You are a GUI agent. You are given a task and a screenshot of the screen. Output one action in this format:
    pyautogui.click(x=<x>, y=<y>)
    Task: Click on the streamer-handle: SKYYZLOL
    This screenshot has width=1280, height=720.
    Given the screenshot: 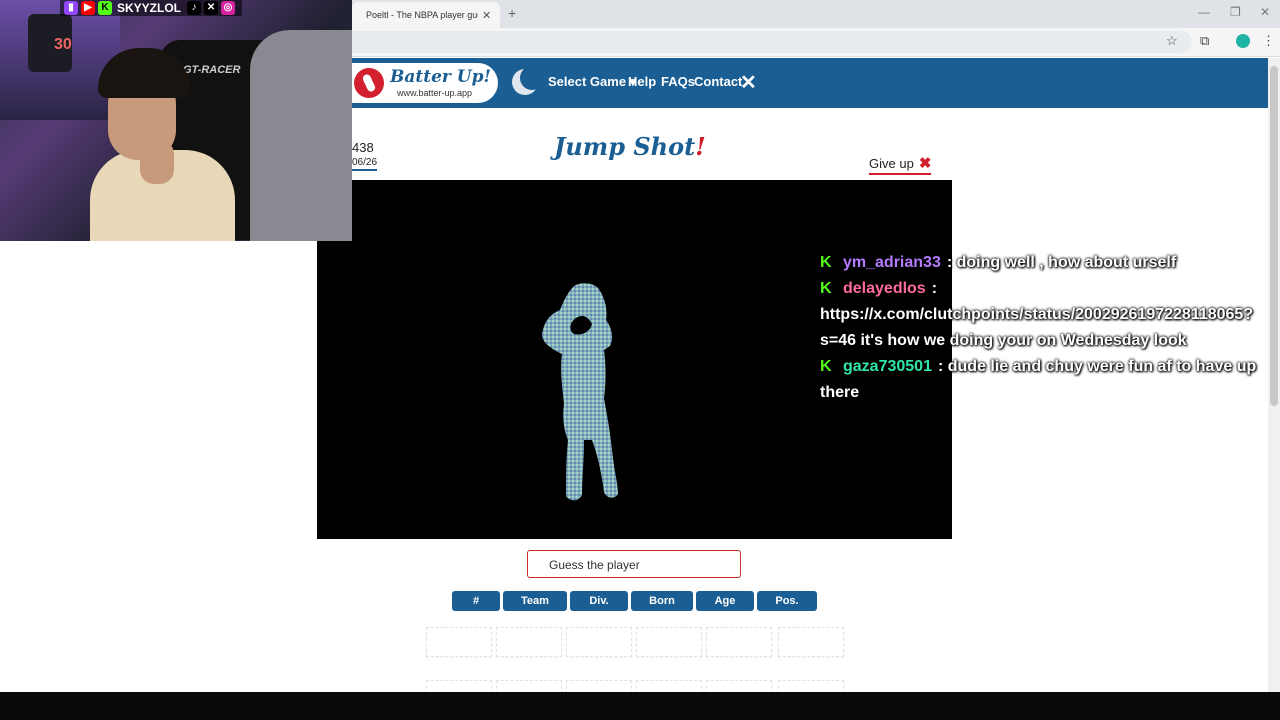 What is the action you would take?
    pyautogui.click(x=149, y=8)
    